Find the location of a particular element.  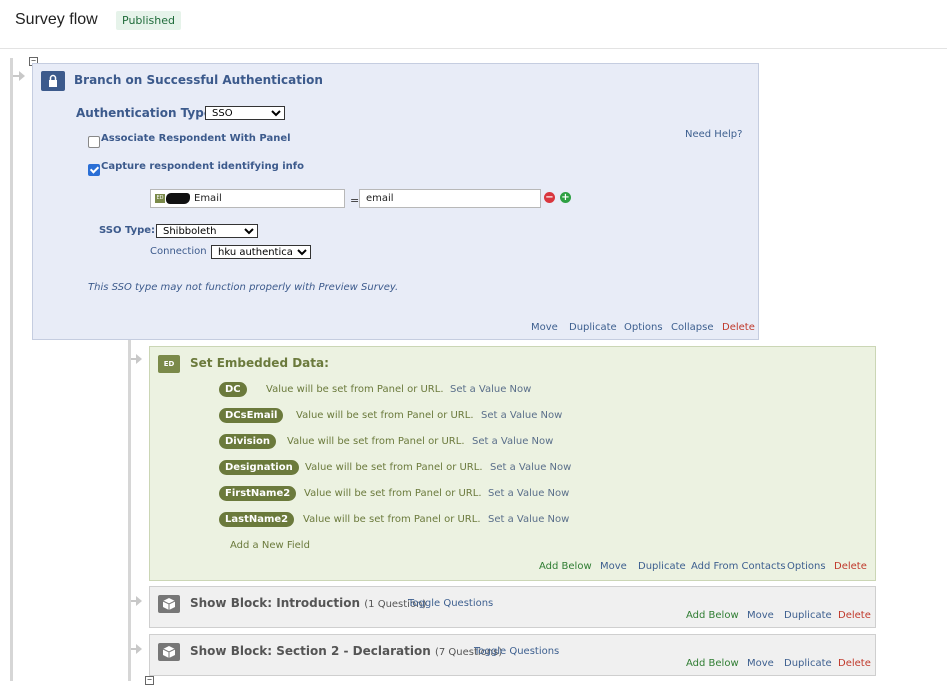

sso-type-label: SSO Type: is located at coordinates (127, 230).